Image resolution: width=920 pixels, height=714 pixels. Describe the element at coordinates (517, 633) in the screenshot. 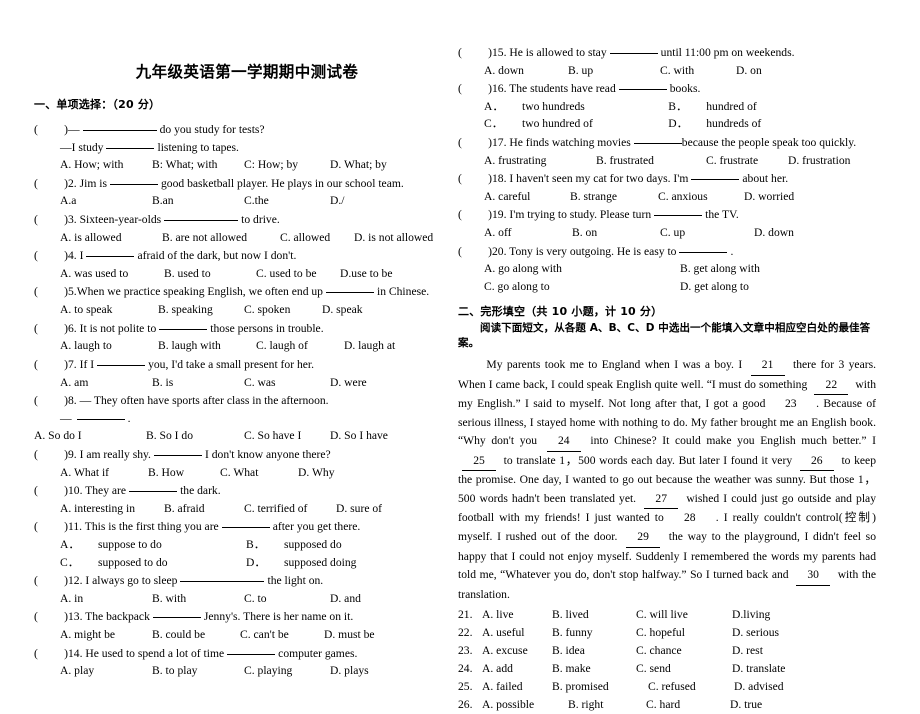

I see `cloze-option-a: A. useful` at that location.